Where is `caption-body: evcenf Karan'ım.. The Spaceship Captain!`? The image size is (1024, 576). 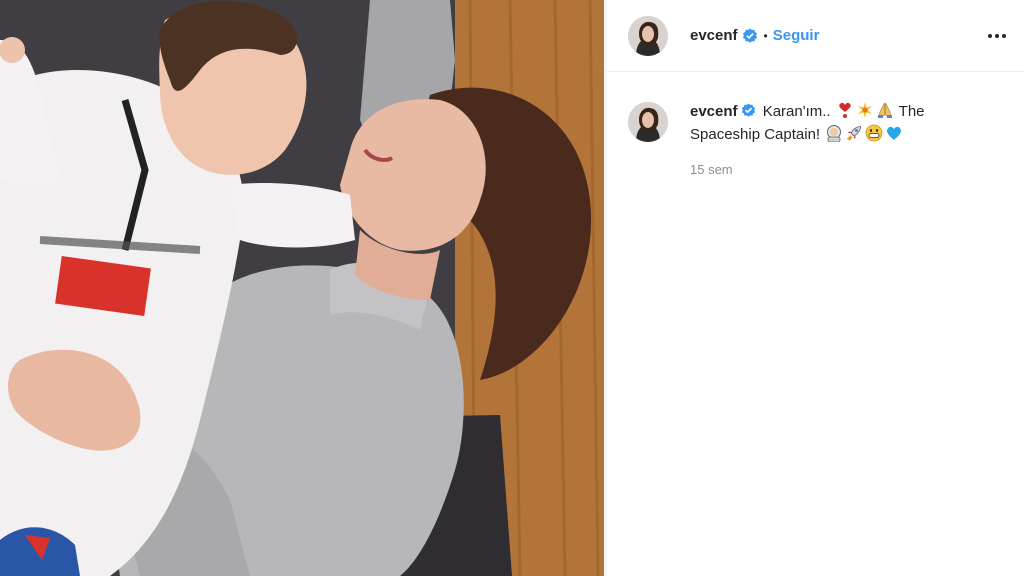
caption-body: evcenf Karan'ım.. The Spaceship Captain! is located at coordinates (840, 123).